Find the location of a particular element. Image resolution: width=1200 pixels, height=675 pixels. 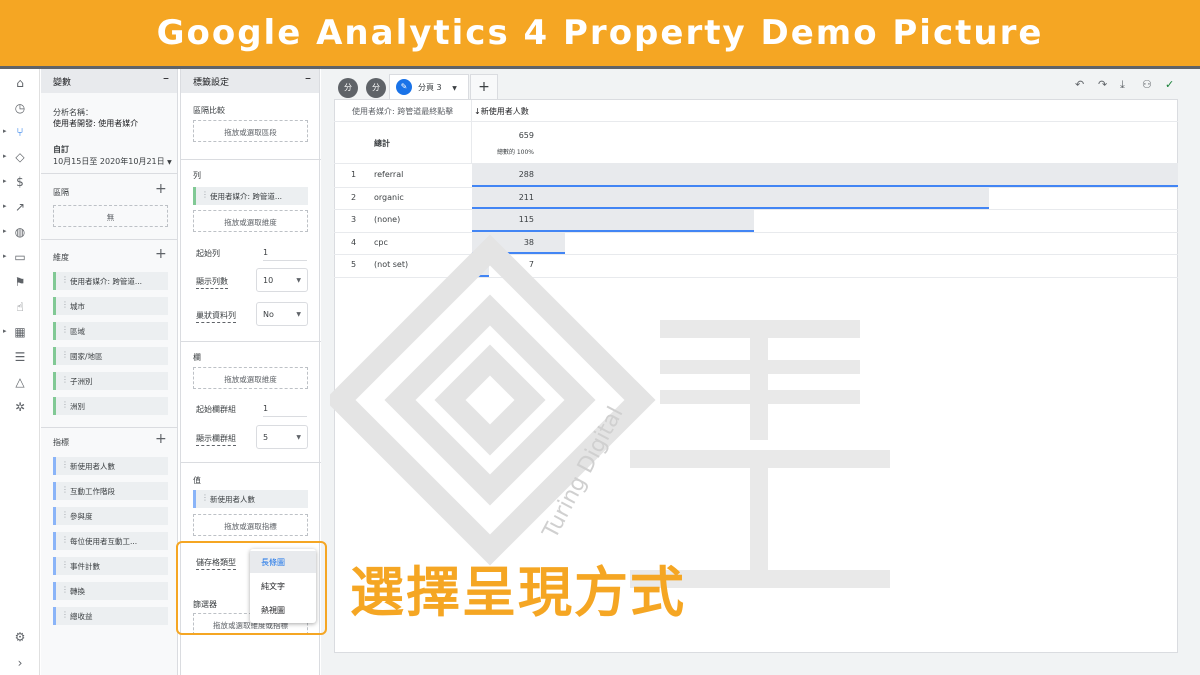

shapes-icon: △ is located at coordinates (20, 382).